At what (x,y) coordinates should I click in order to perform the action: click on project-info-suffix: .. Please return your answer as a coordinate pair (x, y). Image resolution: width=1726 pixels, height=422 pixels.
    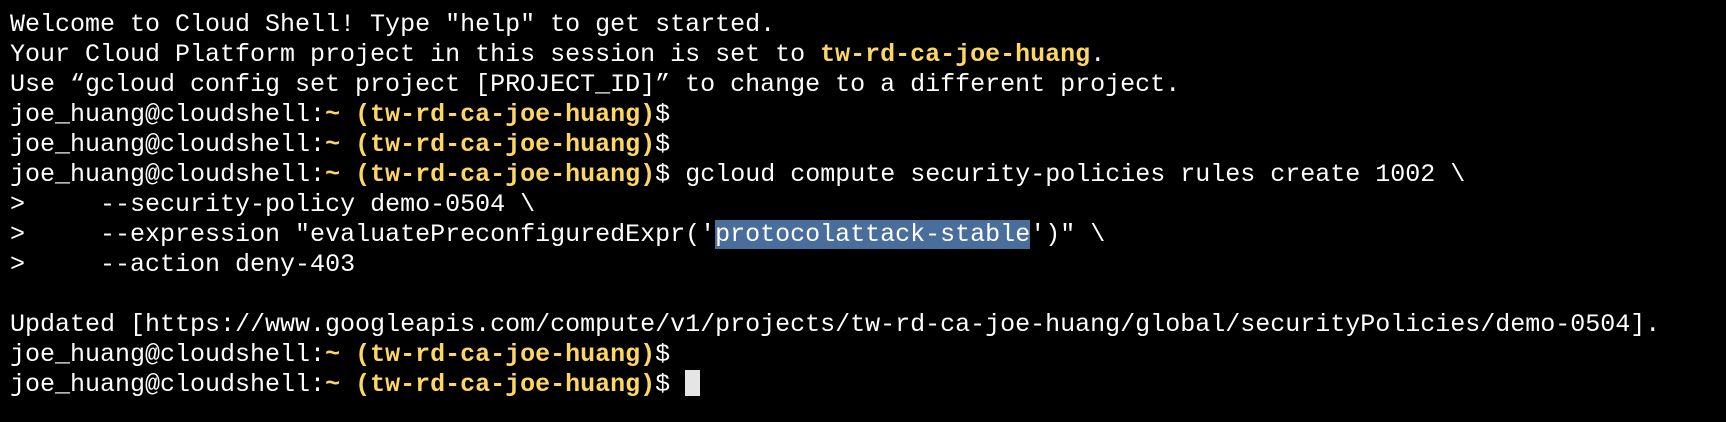
    Looking at the image, I should click on (1098, 54).